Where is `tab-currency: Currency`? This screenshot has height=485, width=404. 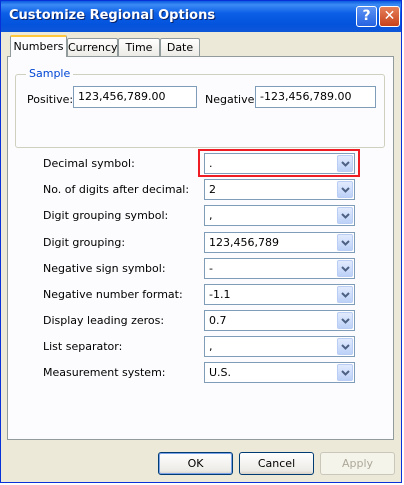
tab-currency: Currency is located at coordinates (92, 47).